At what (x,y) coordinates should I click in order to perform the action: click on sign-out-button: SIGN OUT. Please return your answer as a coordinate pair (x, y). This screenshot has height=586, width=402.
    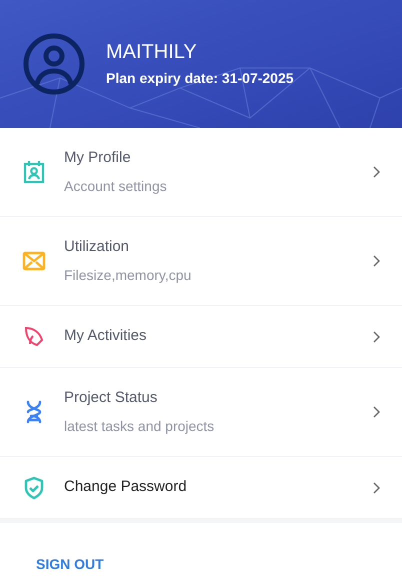
    Looking at the image, I should click on (70, 564).